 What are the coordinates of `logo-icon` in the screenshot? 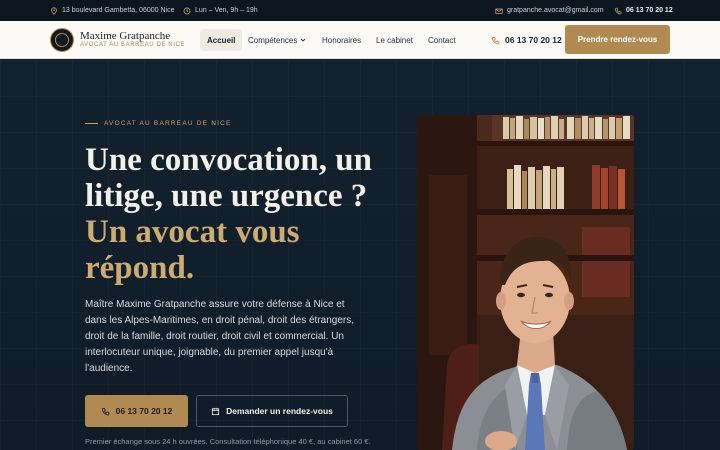 It's located at (62, 40).